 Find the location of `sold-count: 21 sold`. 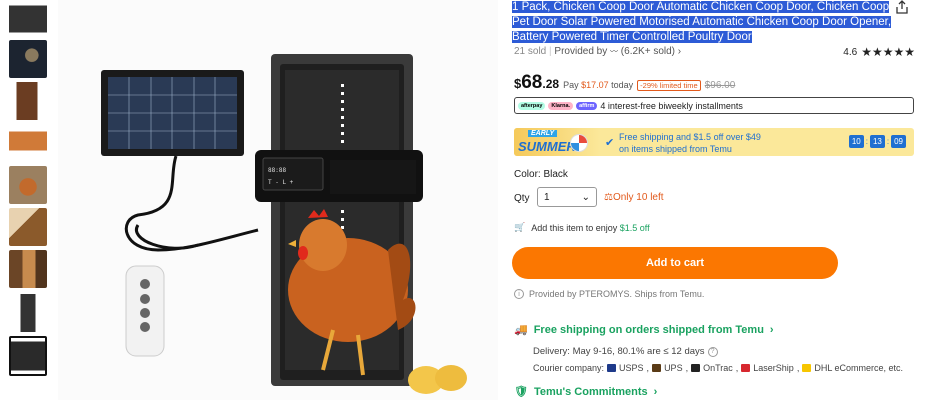

sold-count: 21 sold is located at coordinates (530, 51).